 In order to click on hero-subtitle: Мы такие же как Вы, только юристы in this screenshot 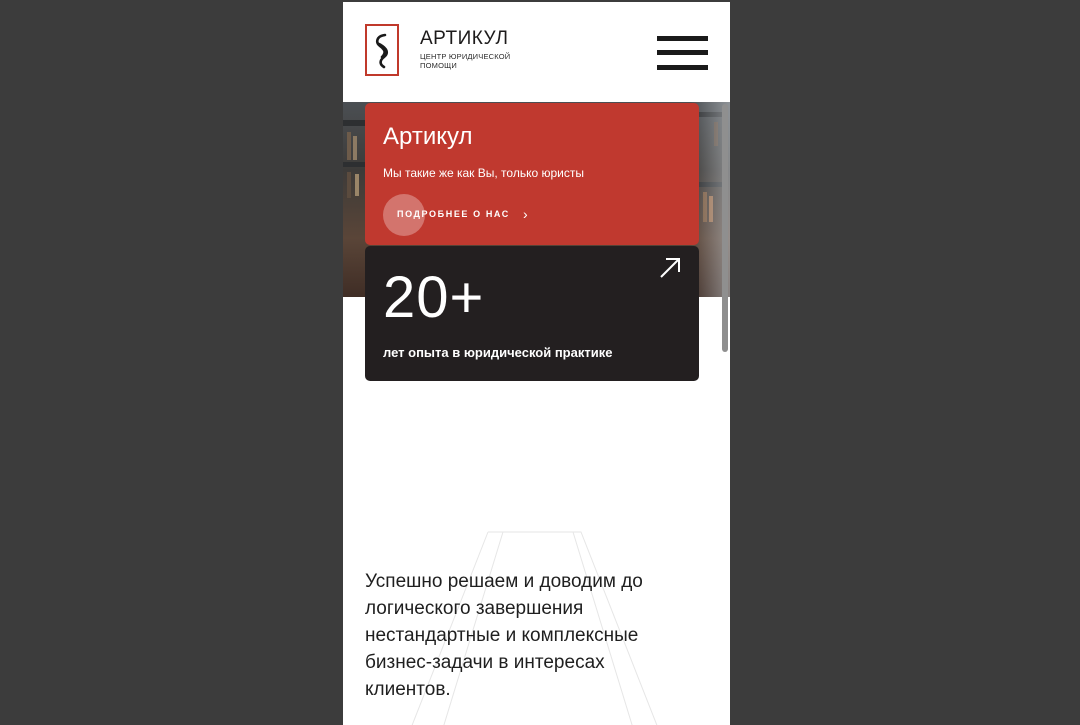, I will do `click(483, 173)`.